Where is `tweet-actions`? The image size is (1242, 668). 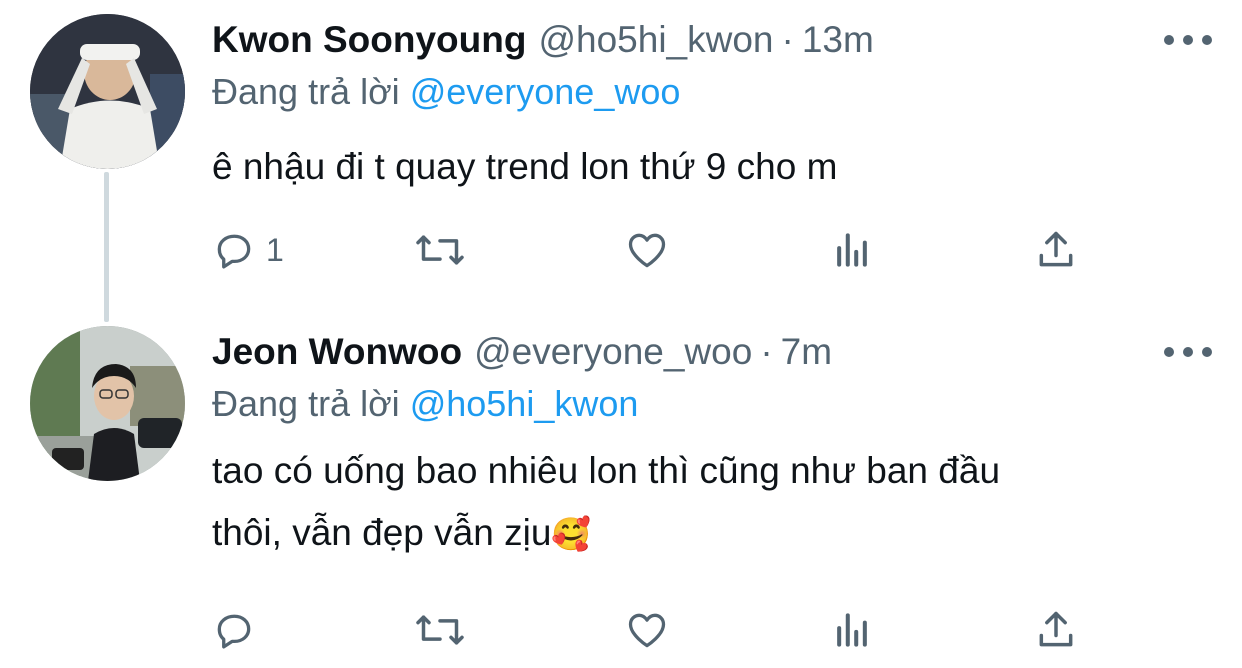
tweet-actions is located at coordinates (652, 630).